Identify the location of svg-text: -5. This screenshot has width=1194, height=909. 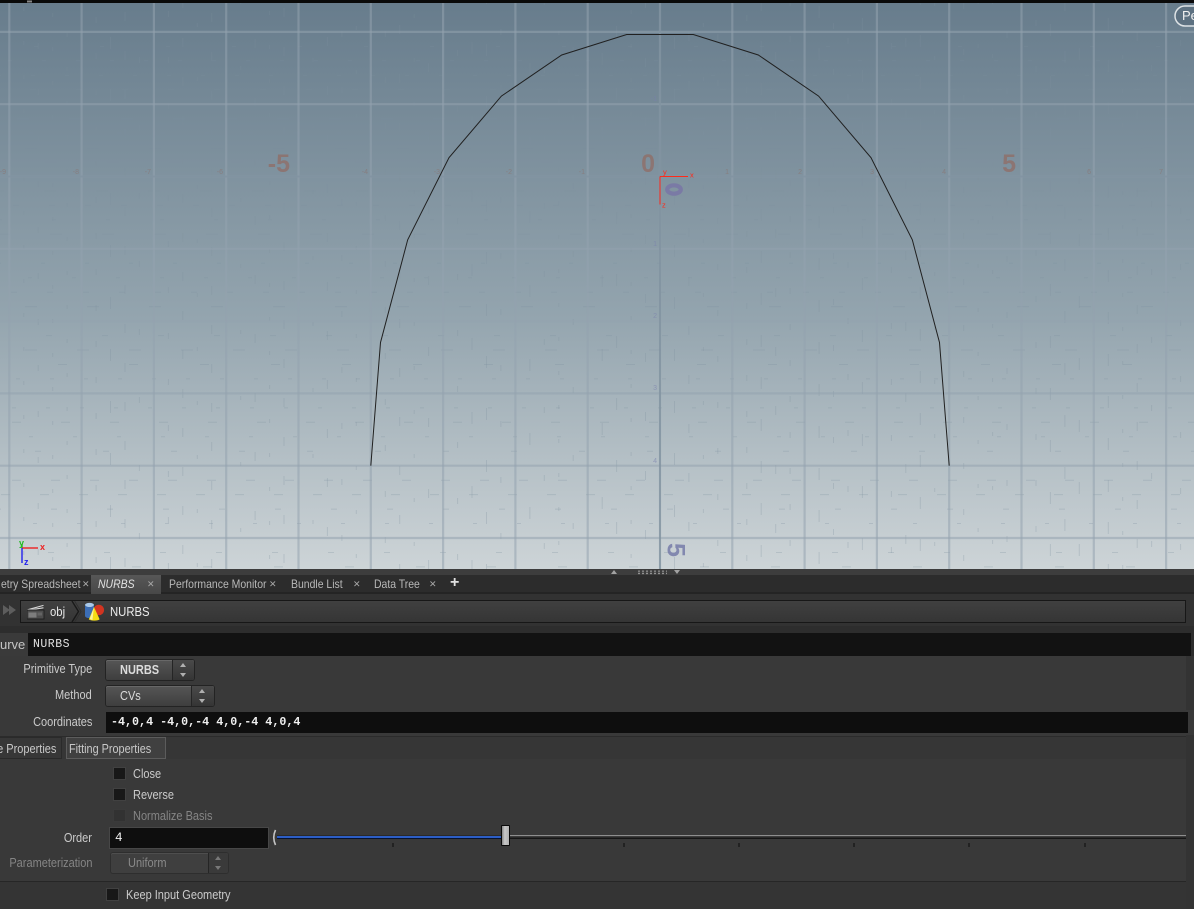
(279, 164).